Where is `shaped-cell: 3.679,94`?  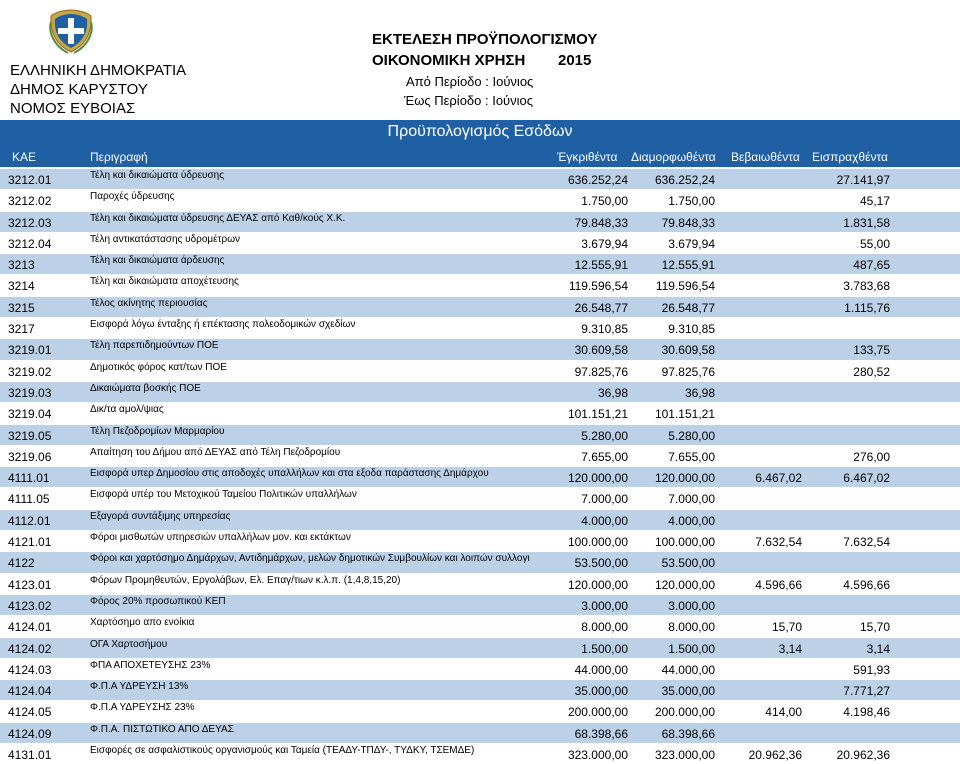 shaped-cell: 3.679,94 is located at coordinates (691, 243).